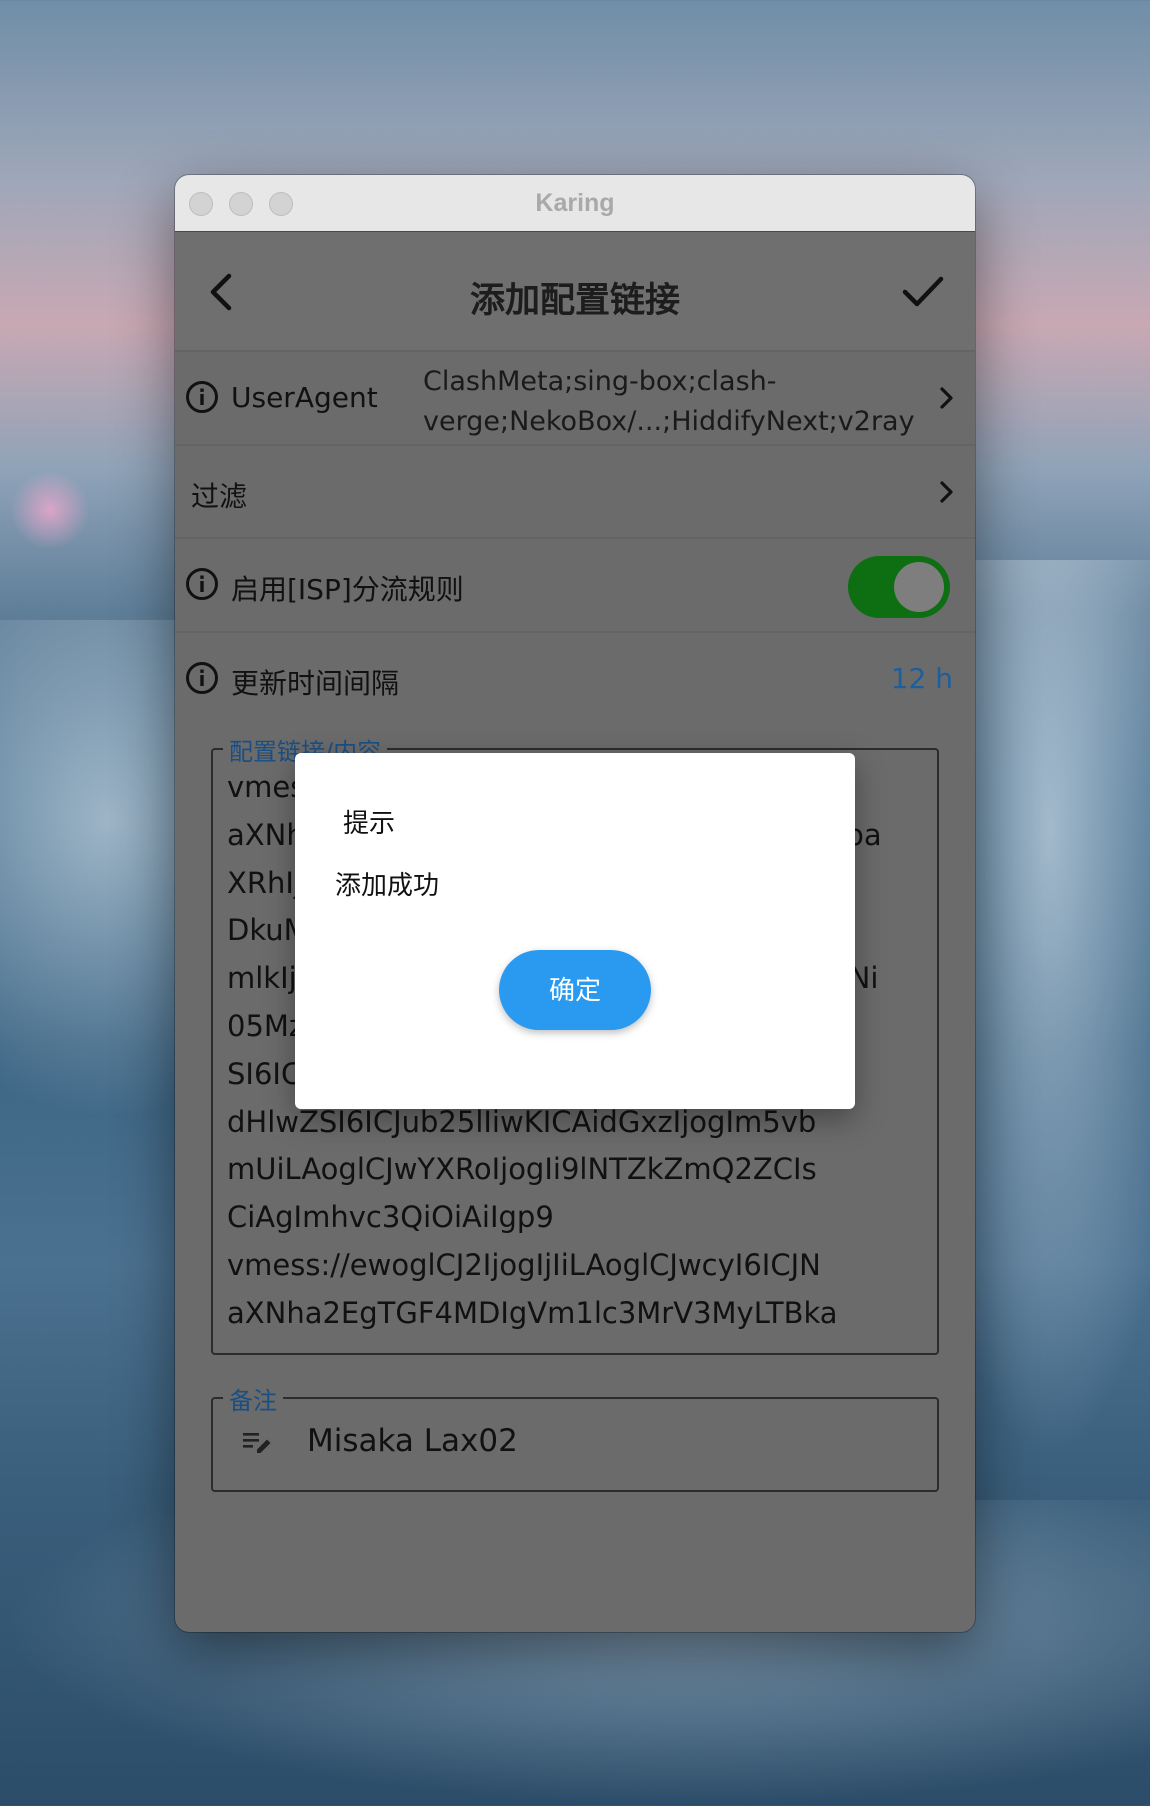 The width and height of the screenshot is (1150, 1806). What do you see at coordinates (253, 1398) in the screenshot?
I see `note-legend: 备注` at bounding box center [253, 1398].